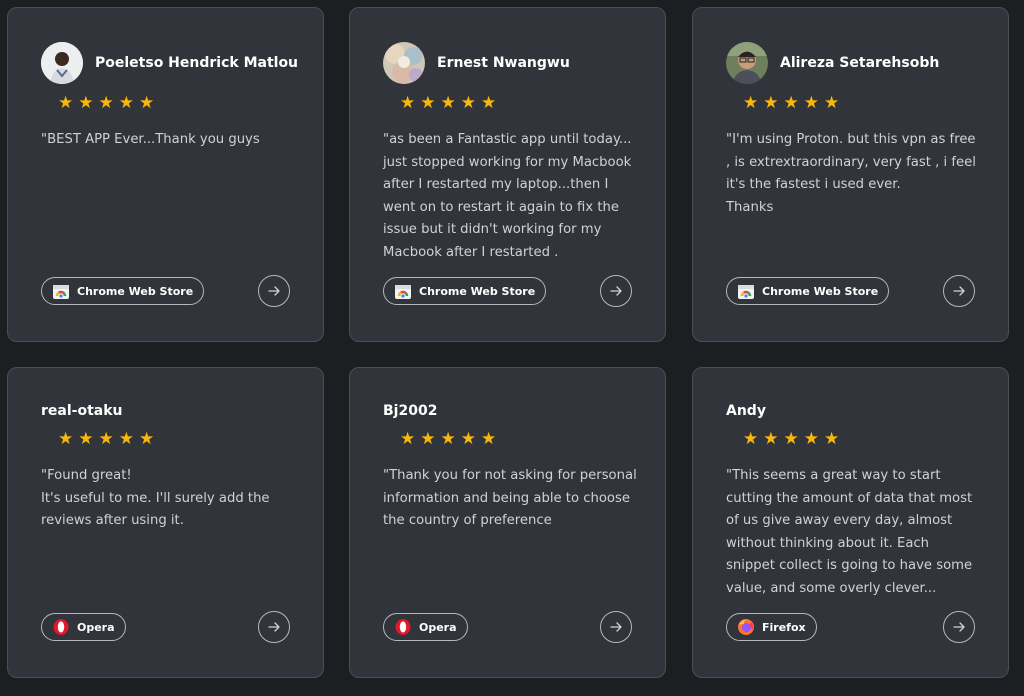  I want to click on store-badge: Firefox, so click(771, 627).